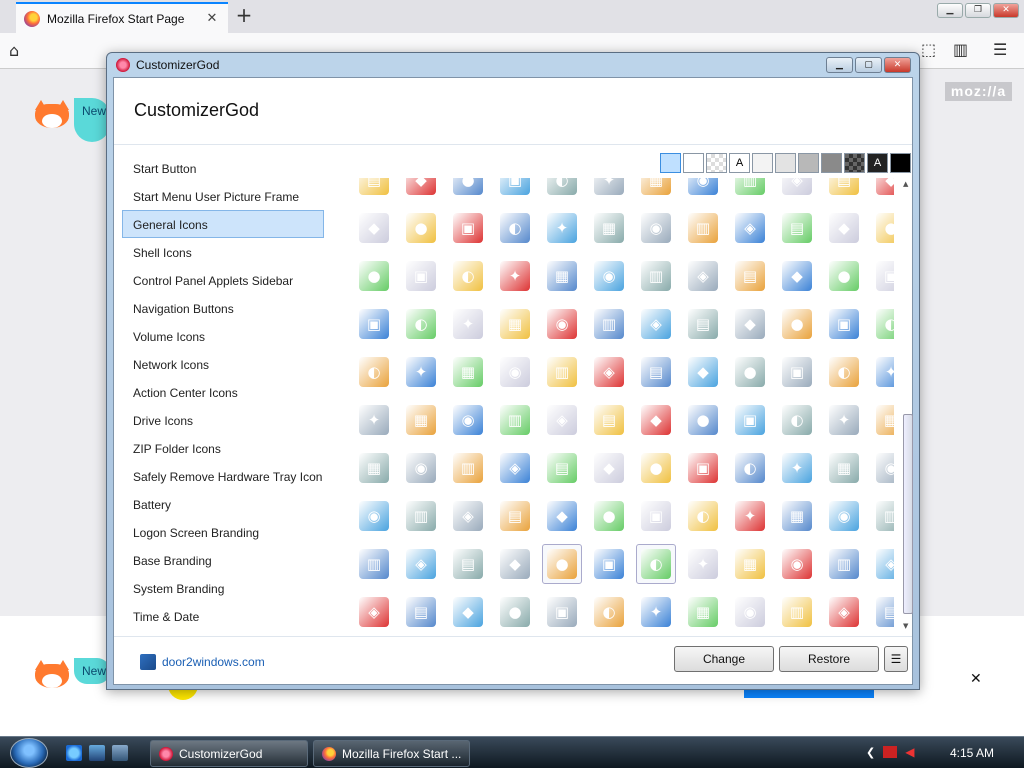 The height and width of the screenshot is (768, 1024). What do you see at coordinates (972, 753) in the screenshot?
I see `clock: 4:15 AM` at bounding box center [972, 753].